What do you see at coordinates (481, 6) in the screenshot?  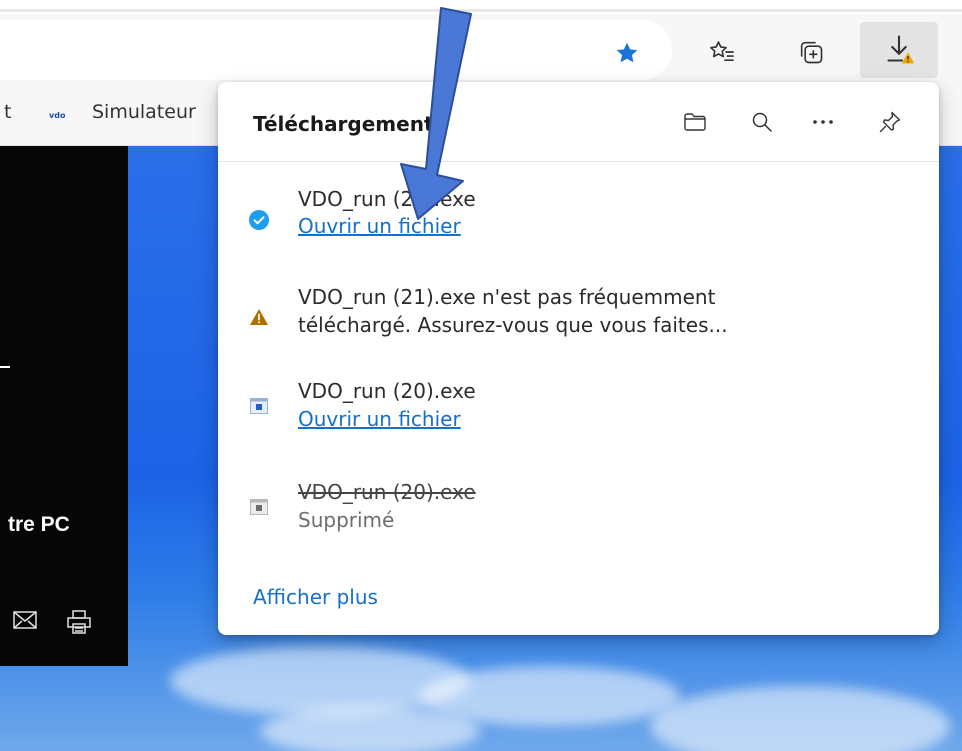 I see `window-top-strip` at bounding box center [481, 6].